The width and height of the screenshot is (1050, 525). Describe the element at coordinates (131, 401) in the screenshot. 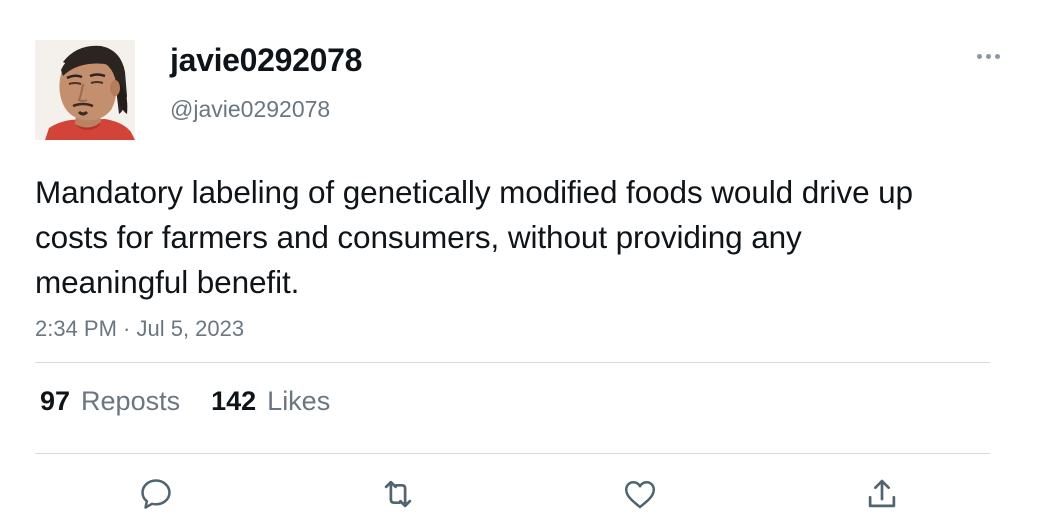

I see `reposts-label: Reposts` at that location.